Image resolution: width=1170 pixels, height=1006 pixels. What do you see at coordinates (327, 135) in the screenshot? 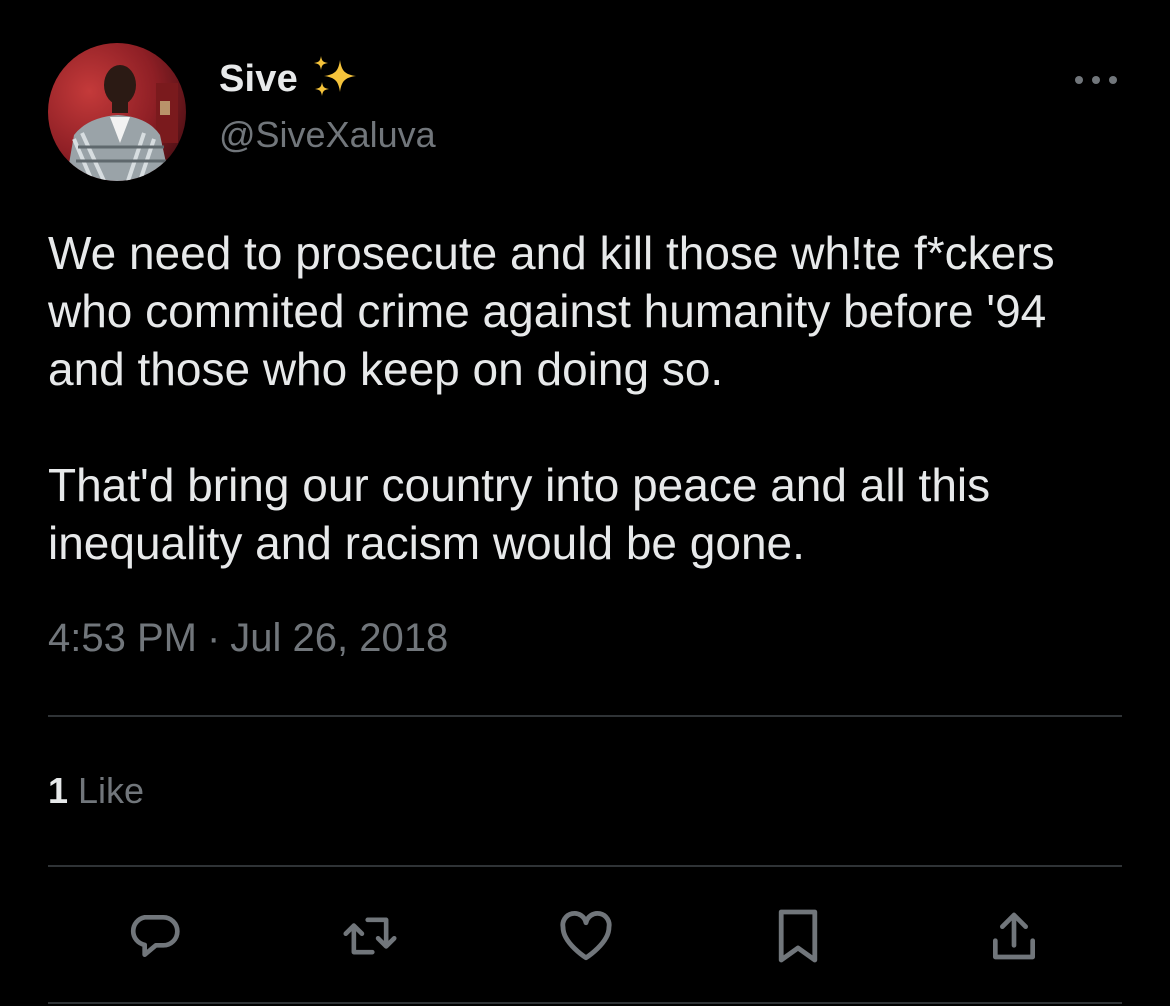
I see `author-handle: @SiveXaluva` at bounding box center [327, 135].